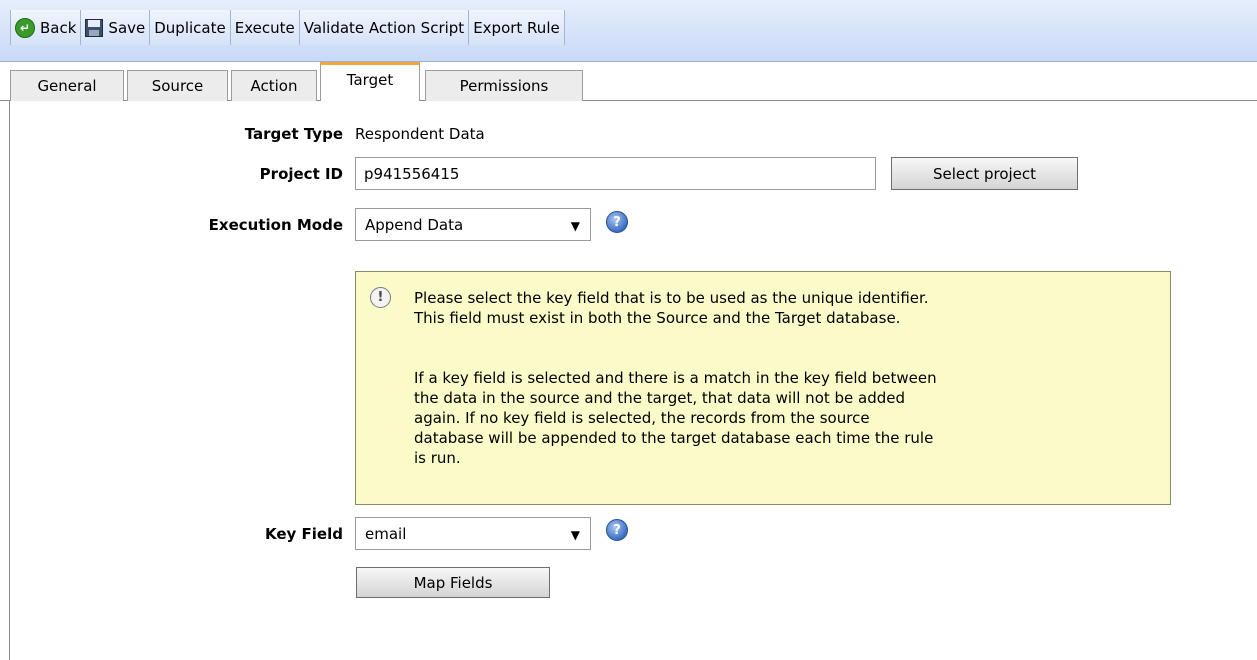  I want to click on execute-label: Execute, so click(264, 27).